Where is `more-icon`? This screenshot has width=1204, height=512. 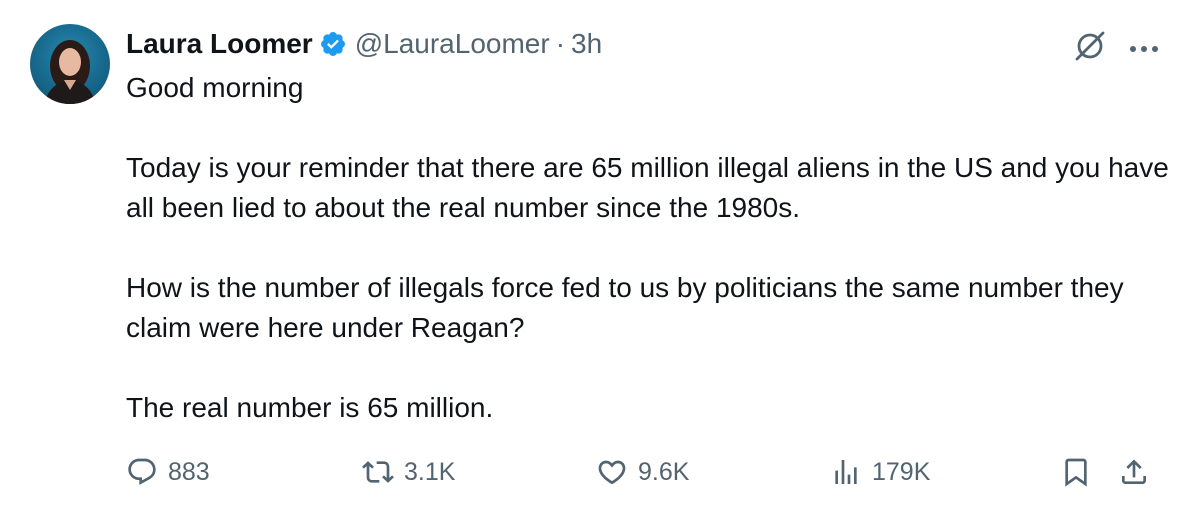
more-icon is located at coordinates (1147, 49).